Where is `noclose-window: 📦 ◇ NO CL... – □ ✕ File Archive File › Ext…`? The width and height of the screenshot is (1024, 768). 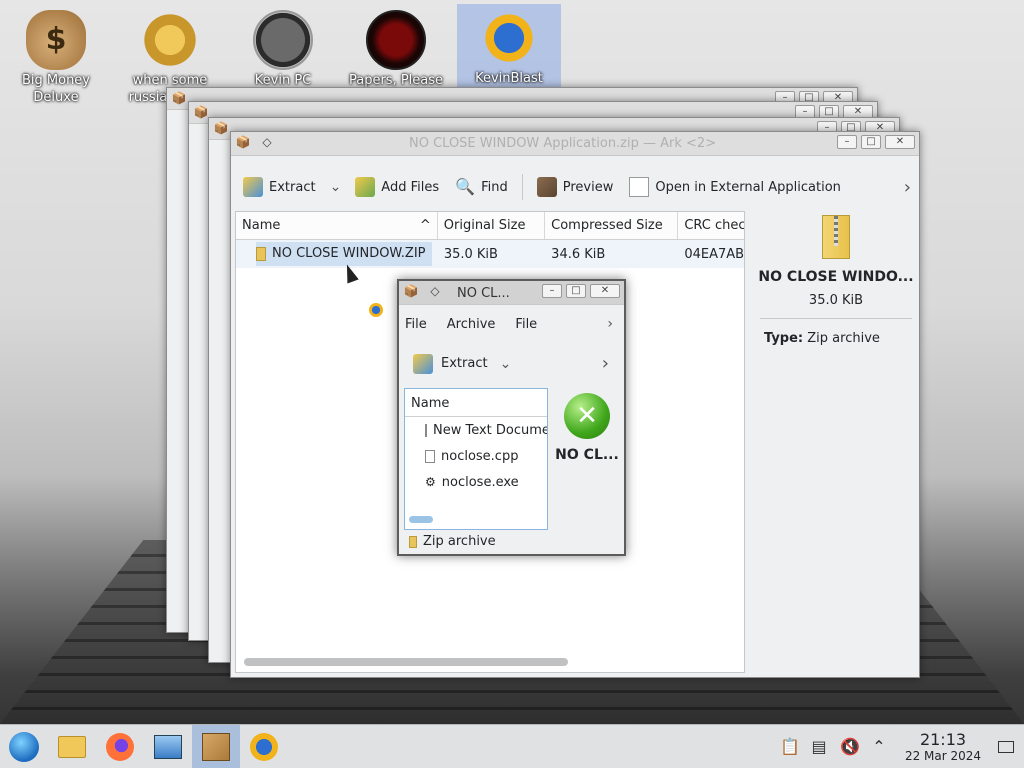
noclose-window: 📦 ◇ NO CL... – □ ✕ File Archive File › Ext… is located at coordinates (511, 417).